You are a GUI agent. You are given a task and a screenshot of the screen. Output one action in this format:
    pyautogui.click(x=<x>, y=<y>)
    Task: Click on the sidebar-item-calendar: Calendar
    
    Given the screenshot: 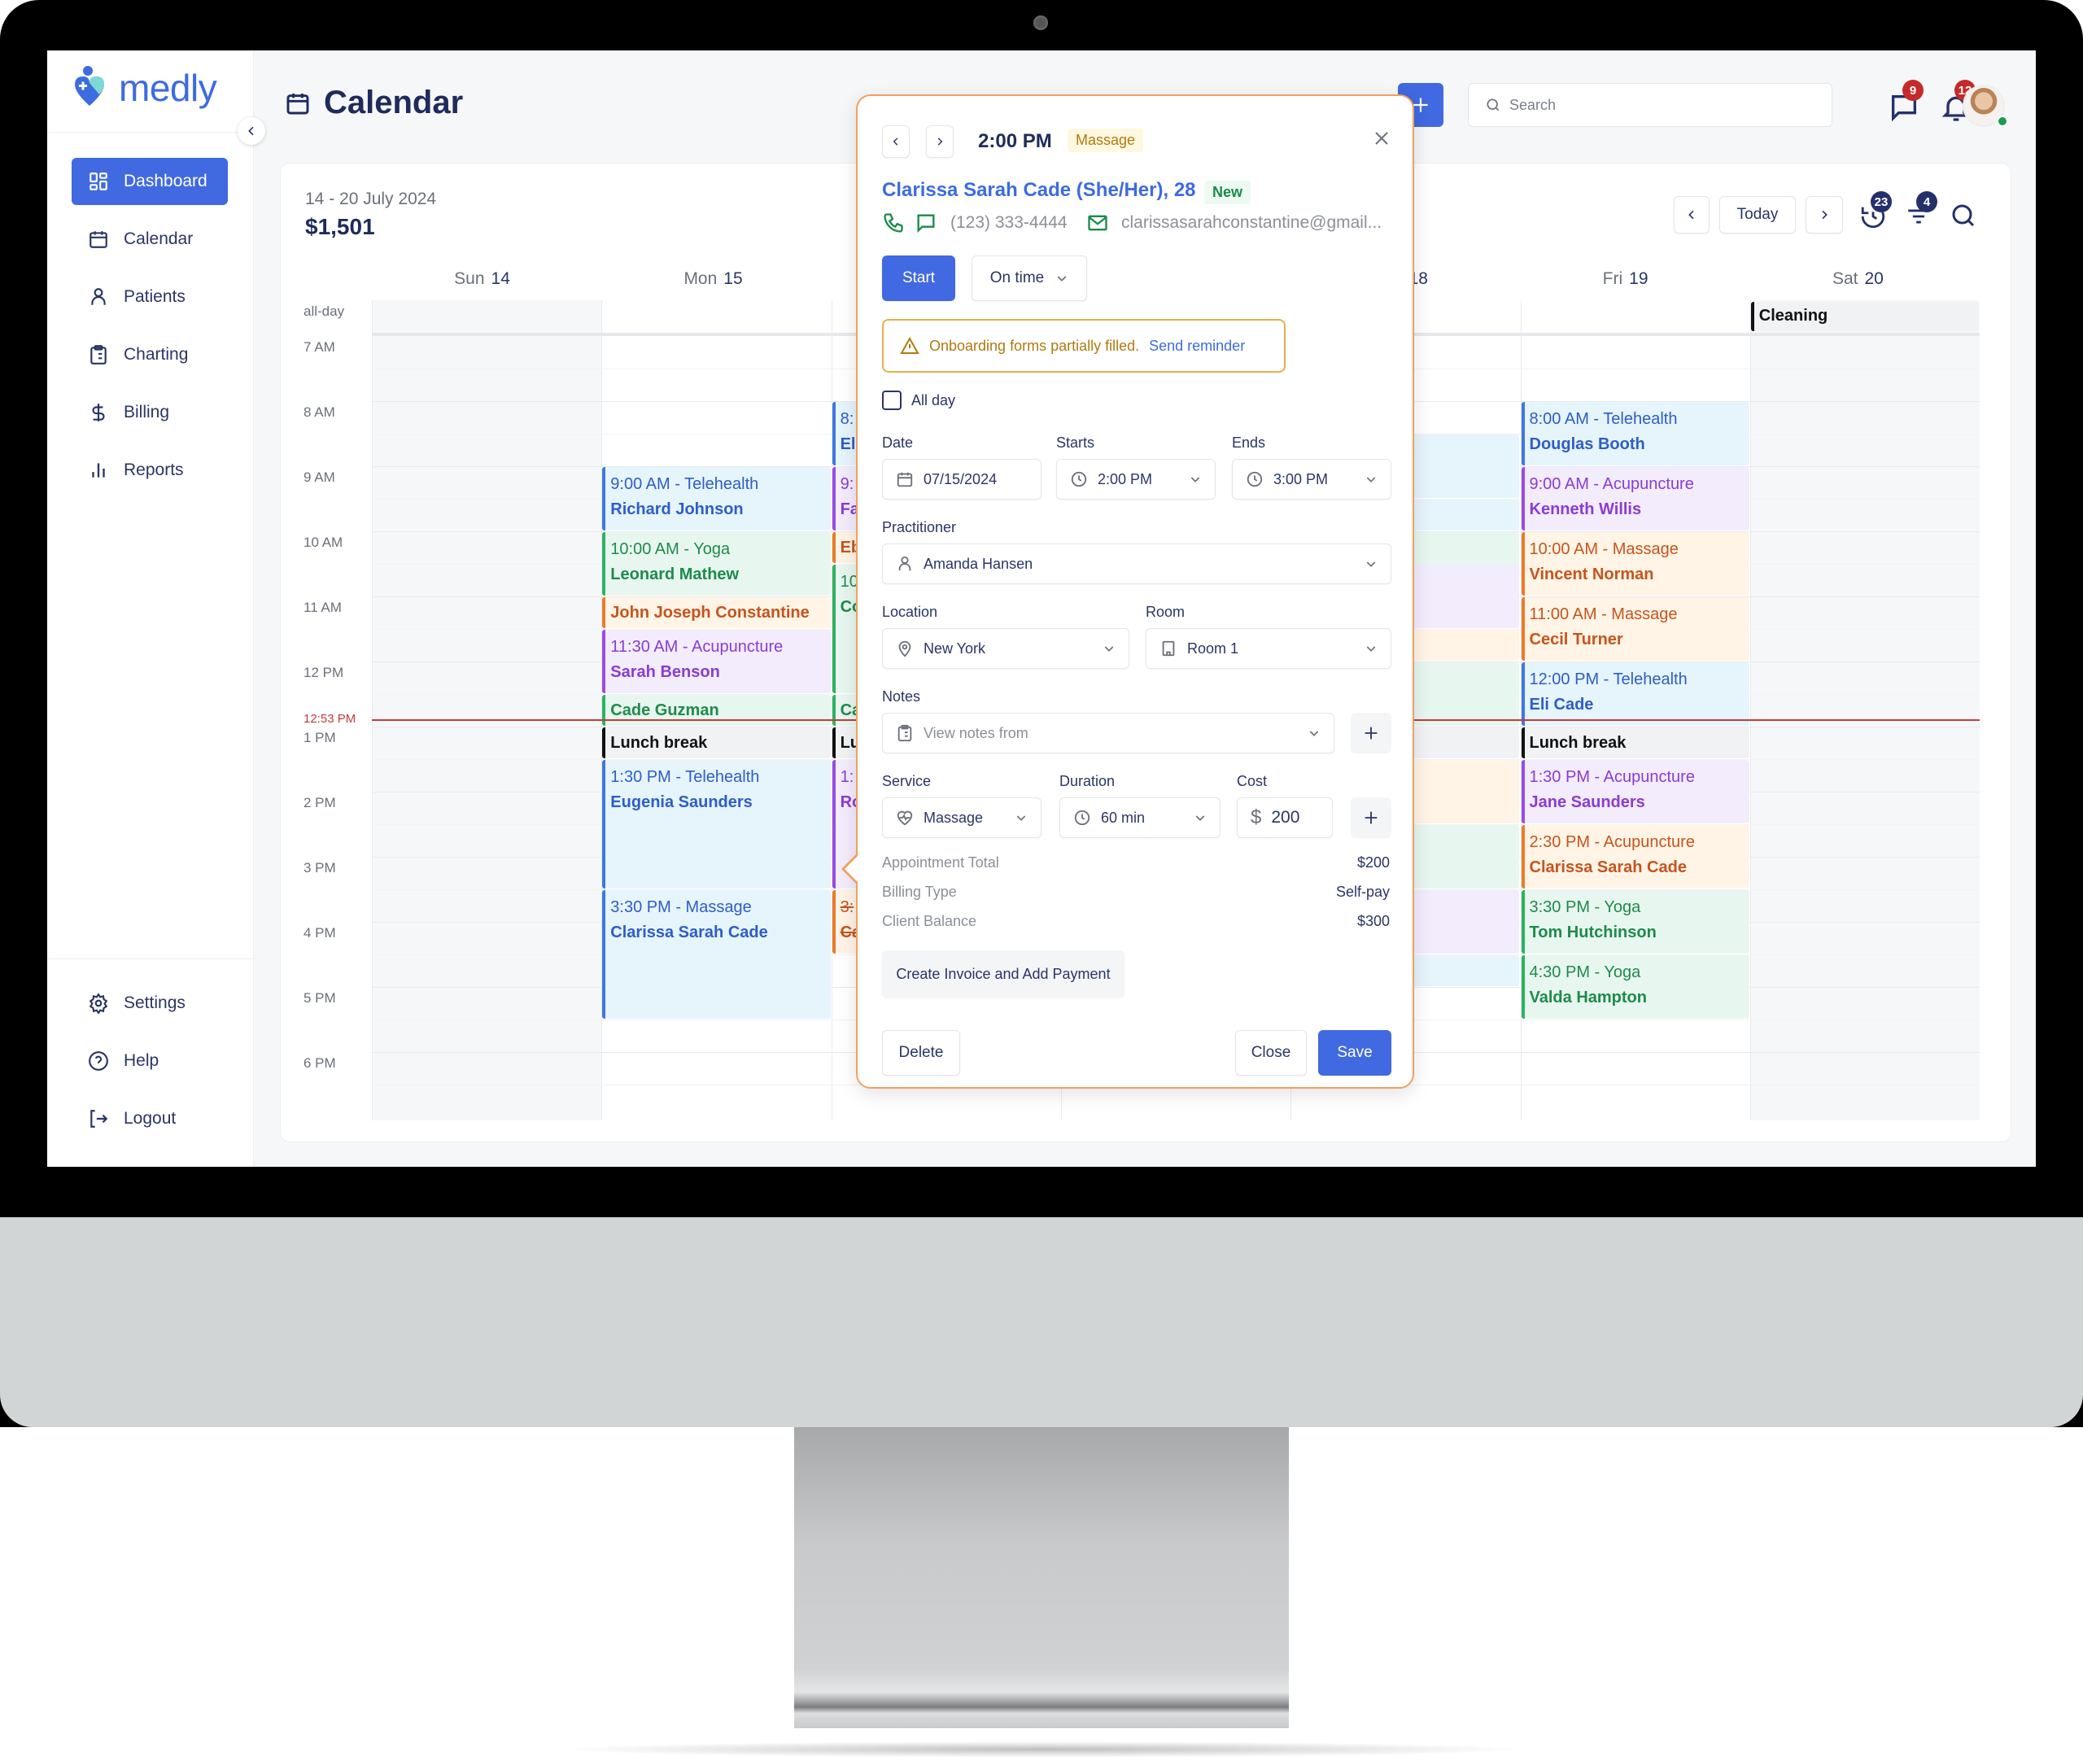 What is the action you would take?
    pyautogui.click(x=150, y=240)
    